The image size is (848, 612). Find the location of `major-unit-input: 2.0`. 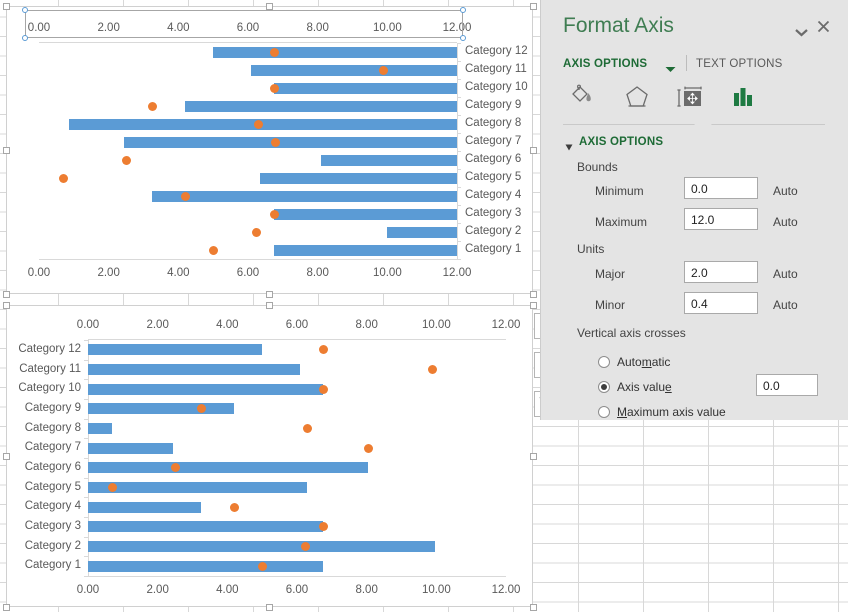

major-unit-input: 2.0 is located at coordinates (721, 272).